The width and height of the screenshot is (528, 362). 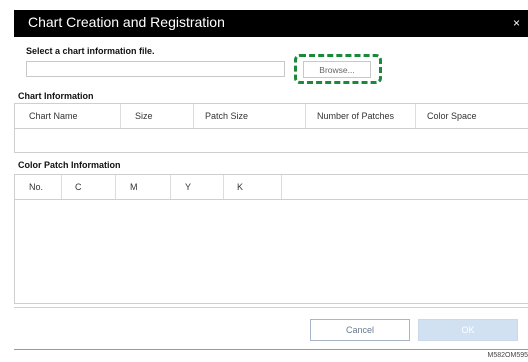 What do you see at coordinates (452, 116) in the screenshot?
I see `col-color-space: Color Space` at bounding box center [452, 116].